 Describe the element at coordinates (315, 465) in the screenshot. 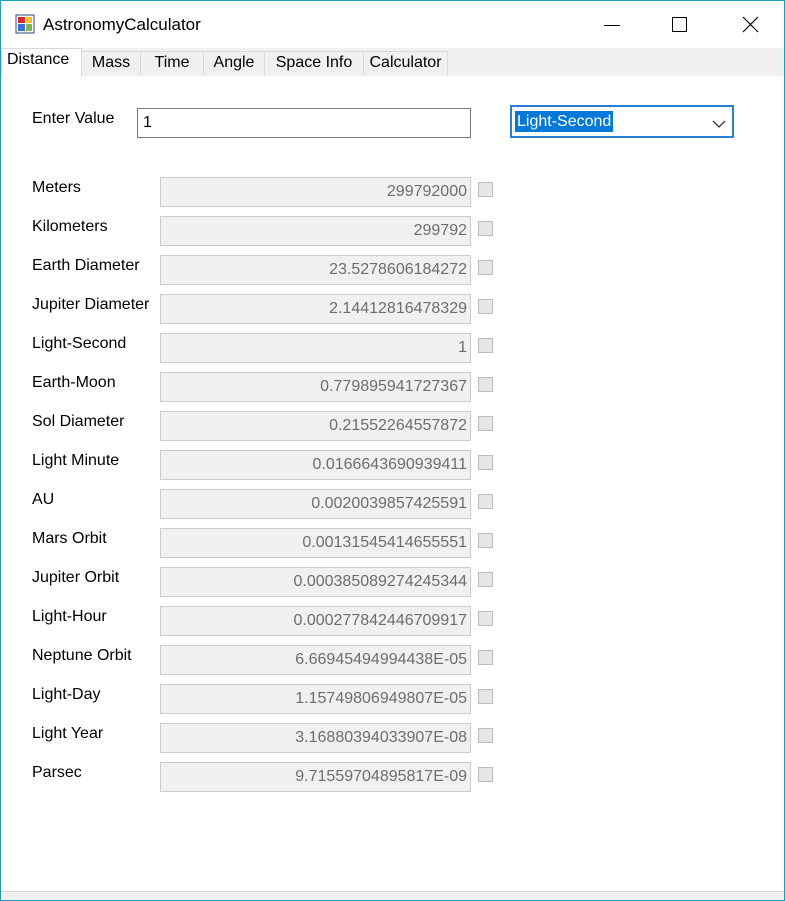

I see `value-light-minute: 0.0166643690939411` at that location.